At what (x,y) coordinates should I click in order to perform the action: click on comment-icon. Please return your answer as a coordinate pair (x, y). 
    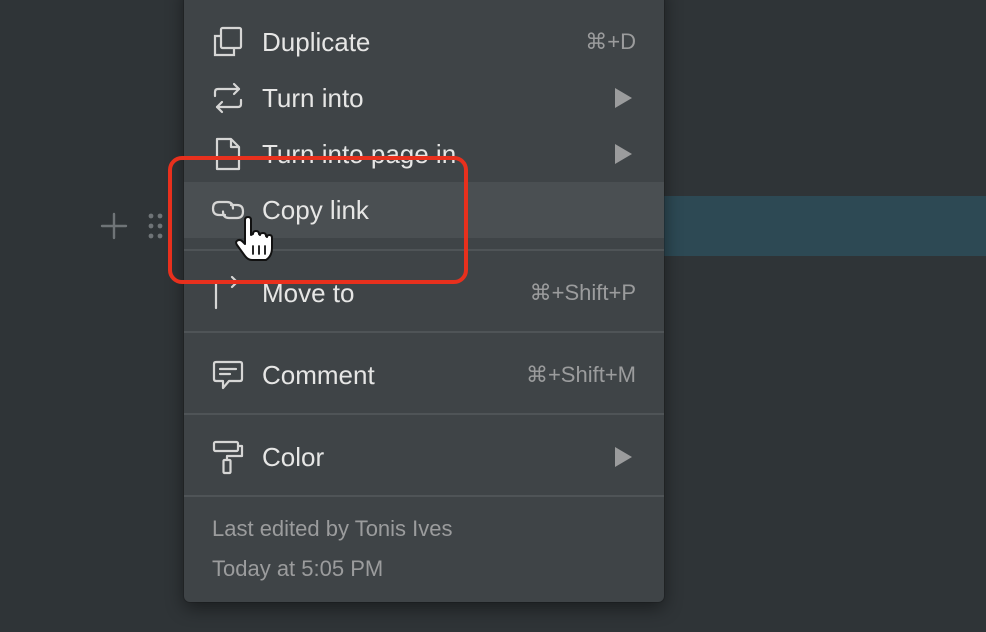
    Looking at the image, I should click on (228, 375).